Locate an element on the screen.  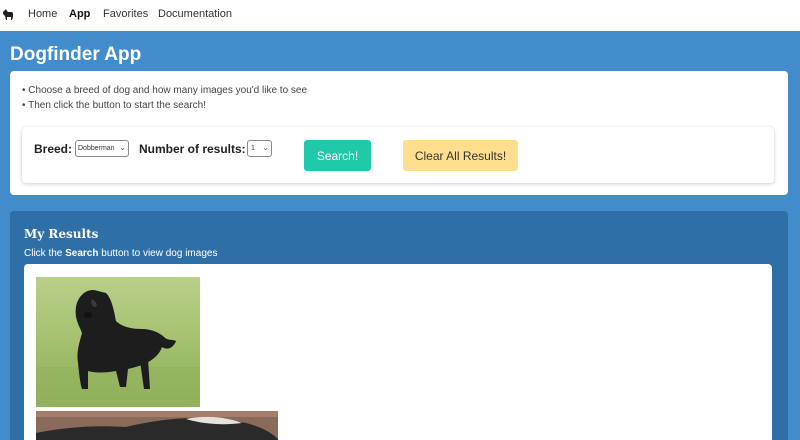
page-title: Dogfinder App is located at coordinates (76, 54).